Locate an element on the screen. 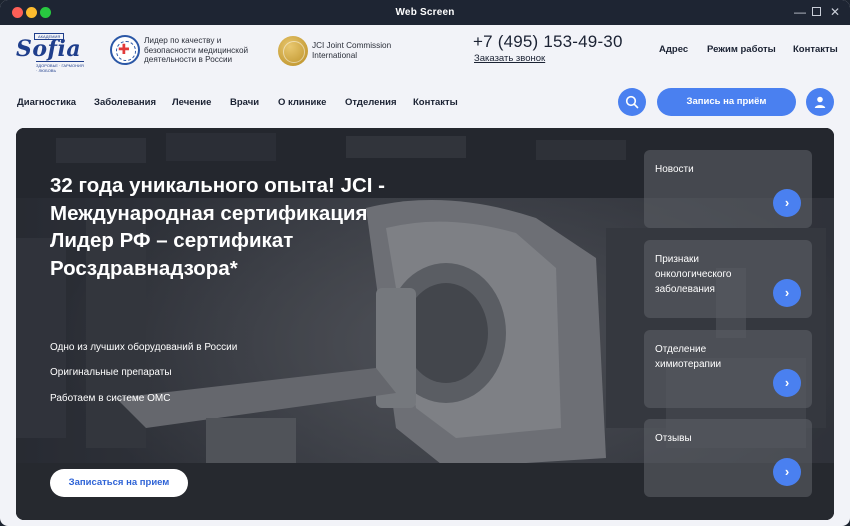  card-label: Отделение химиотерапии is located at coordinates (688, 357).